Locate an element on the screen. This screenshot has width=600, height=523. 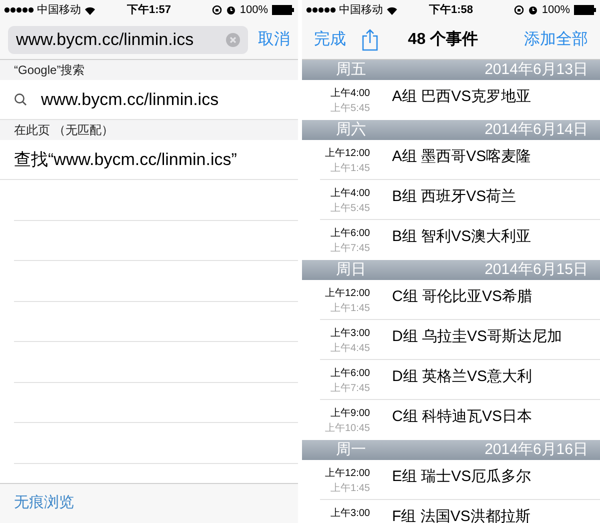
event-title: D组 英格兰VS意大利 is located at coordinates (462, 377).